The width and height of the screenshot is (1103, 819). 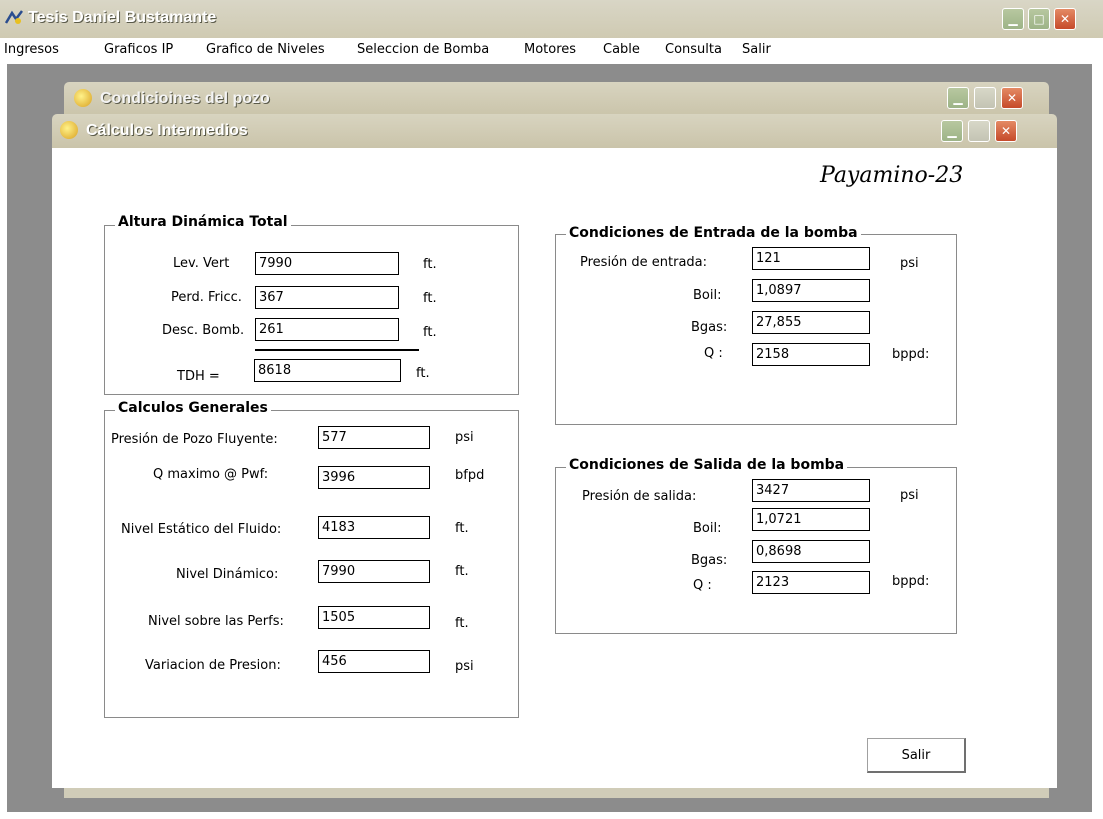 I want to click on main-title-bar: Tesis Daniel Bustamante ▁ □ ✕, so click(x=551, y=19).